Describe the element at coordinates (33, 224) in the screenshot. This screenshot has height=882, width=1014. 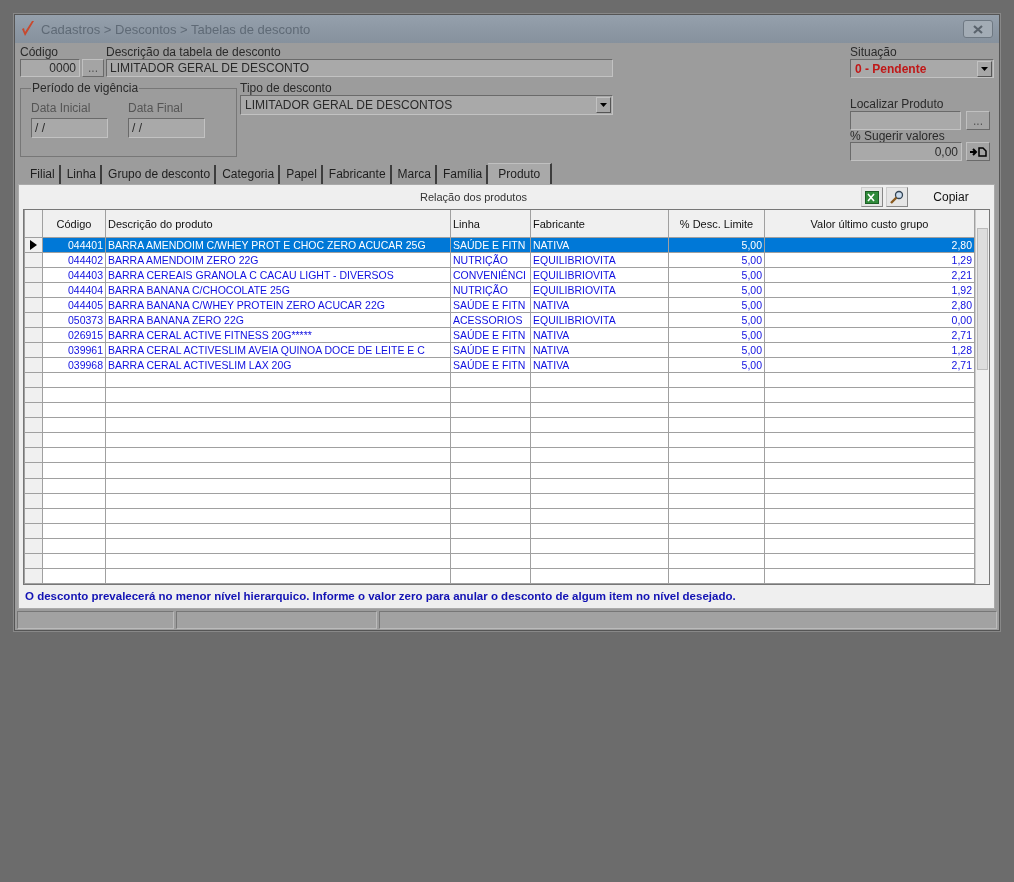
I see `row-indicator-header` at that location.